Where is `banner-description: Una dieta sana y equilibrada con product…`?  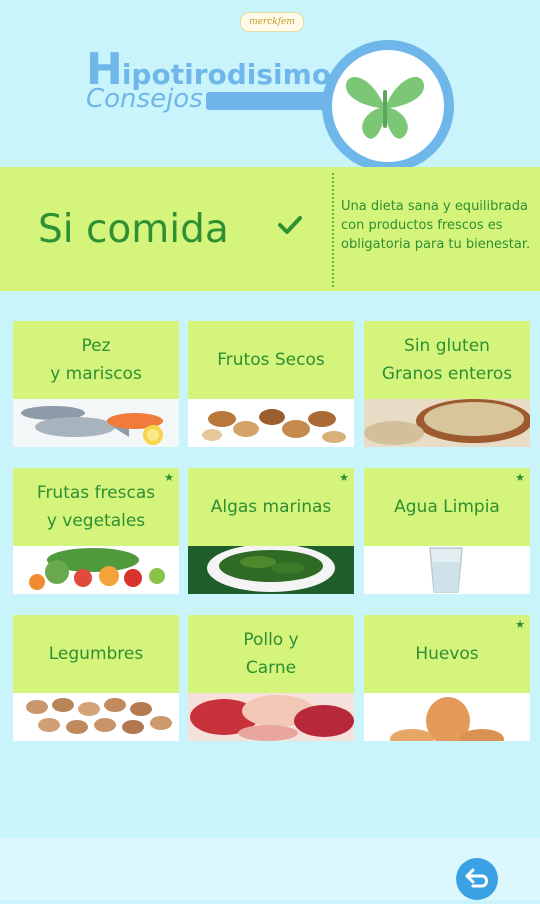 banner-description: Una dieta sana y equilibrada con product… is located at coordinates (436, 225).